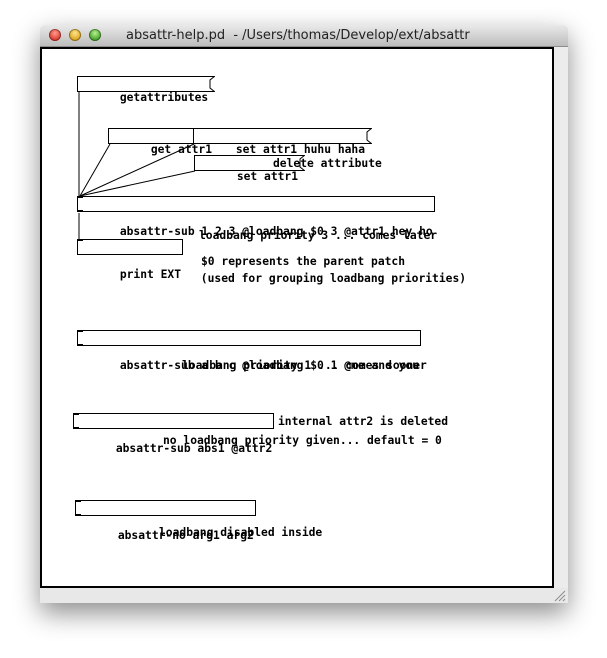 The height and width of the screenshot is (658, 607). What do you see at coordinates (164, 97) in the screenshot?
I see `message-label: getattributes` at bounding box center [164, 97].